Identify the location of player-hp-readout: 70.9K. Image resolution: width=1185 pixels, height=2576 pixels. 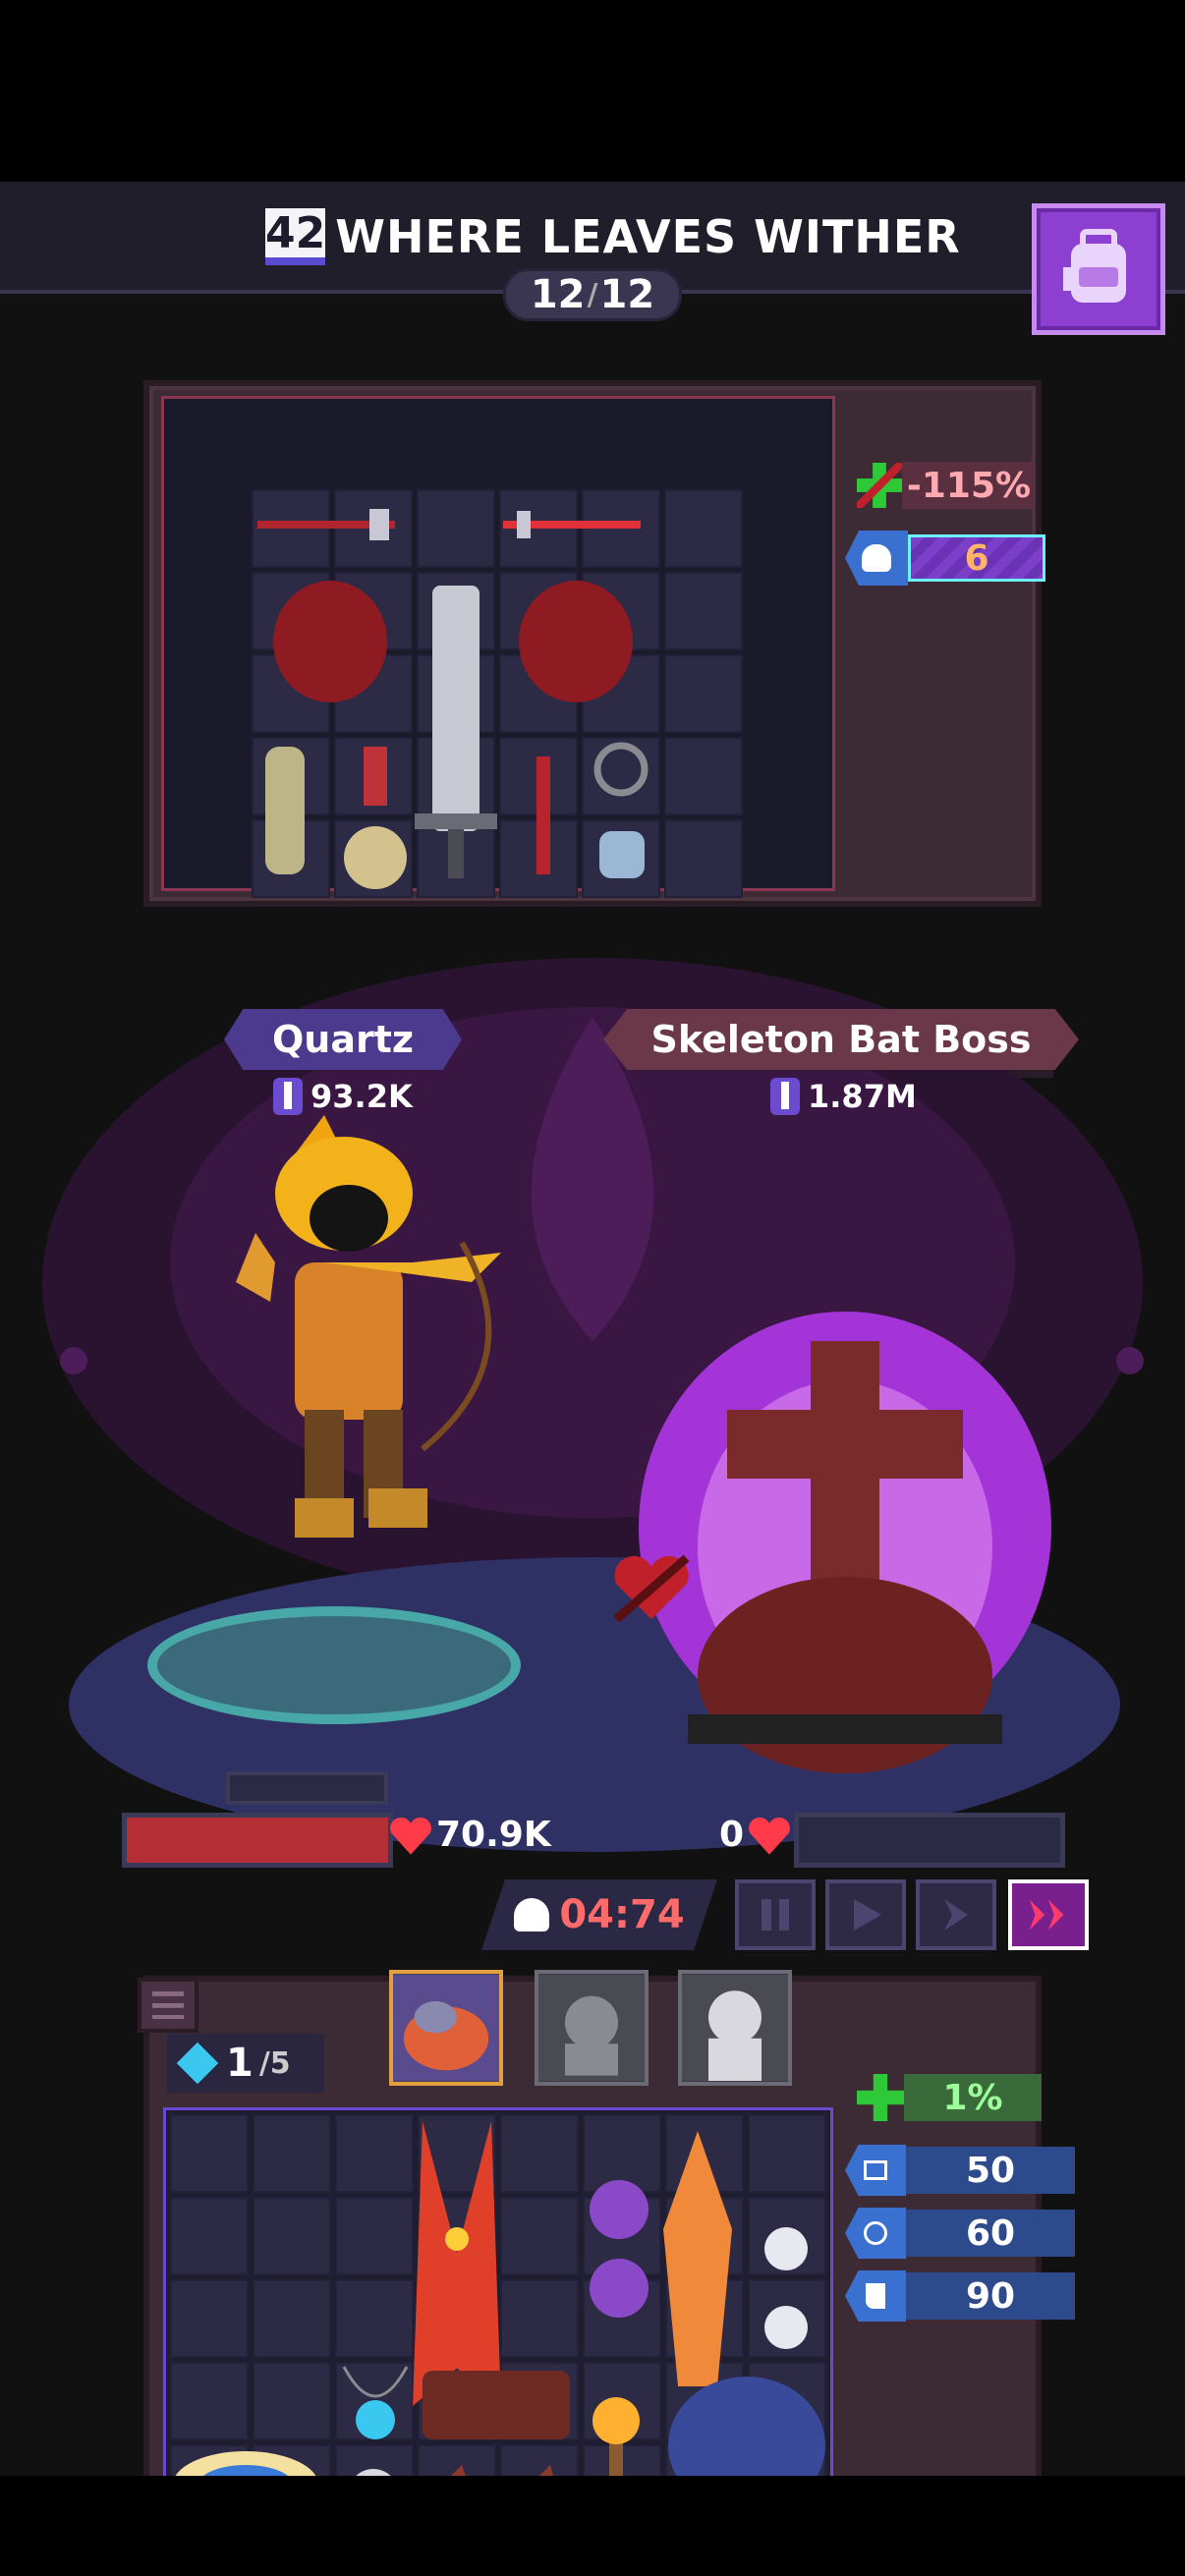
(470, 1835).